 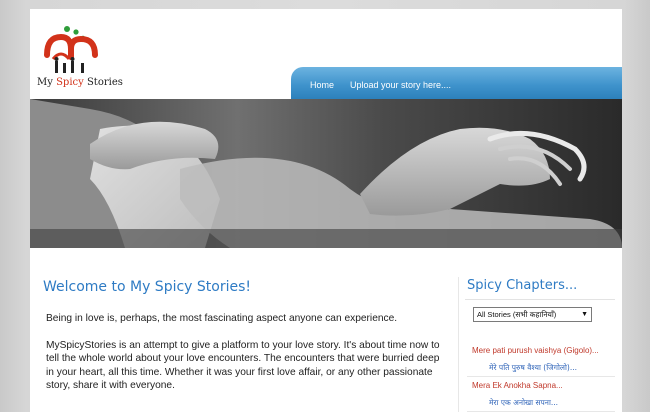 I want to click on story-divider, so click(x=541, y=376).